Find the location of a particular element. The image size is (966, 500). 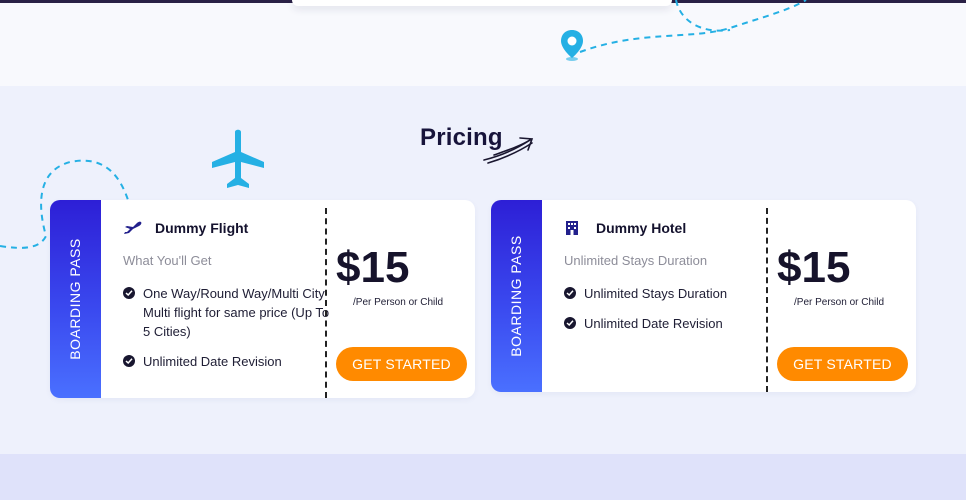

top-card-edge is located at coordinates (482, 3).